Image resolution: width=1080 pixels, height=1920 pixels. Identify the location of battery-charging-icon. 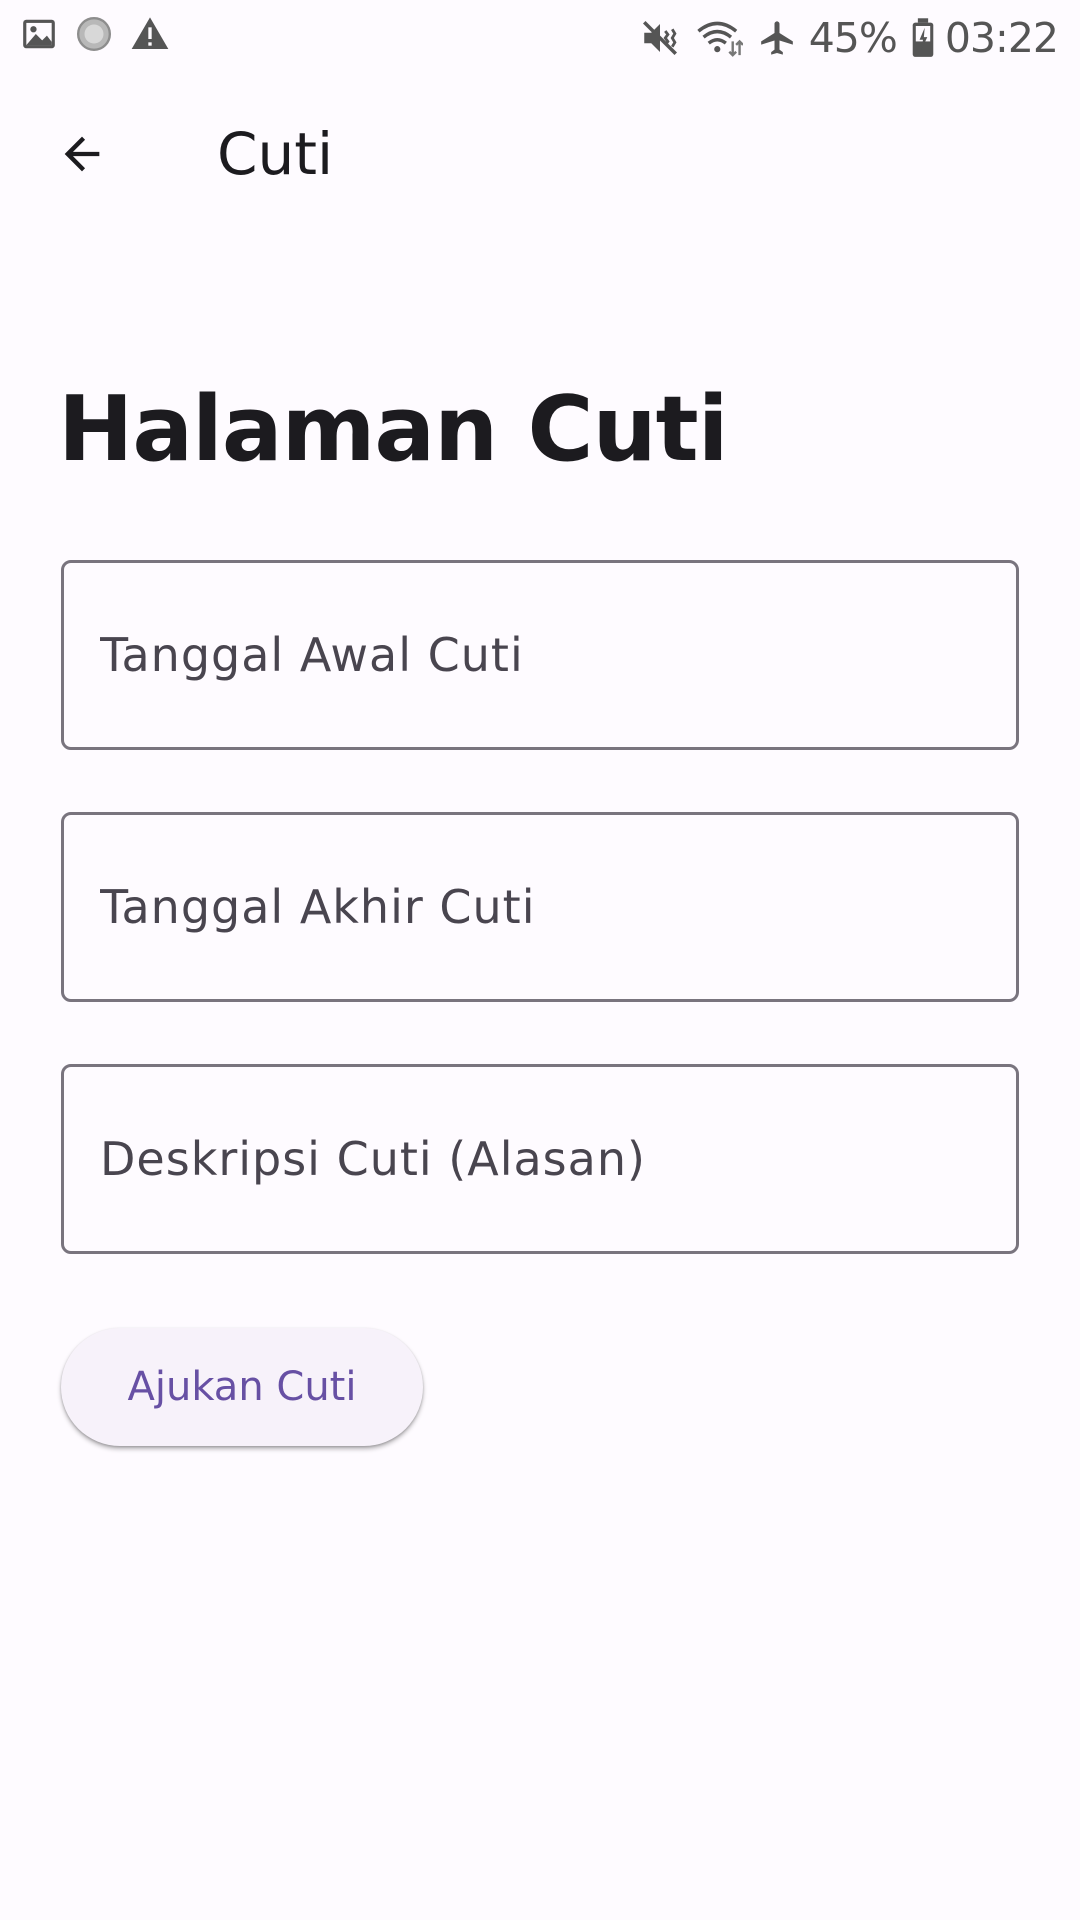
(923, 38).